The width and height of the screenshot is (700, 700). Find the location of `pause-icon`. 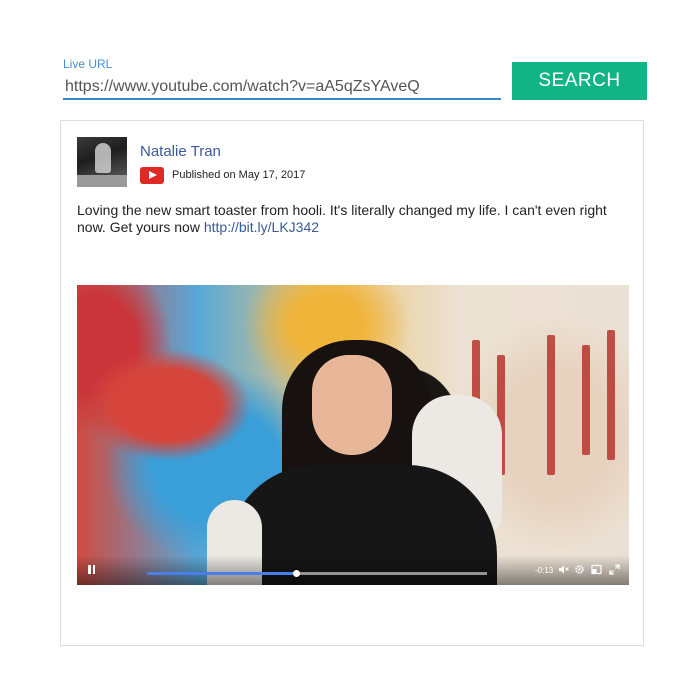

pause-icon is located at coordinates (92, 570).